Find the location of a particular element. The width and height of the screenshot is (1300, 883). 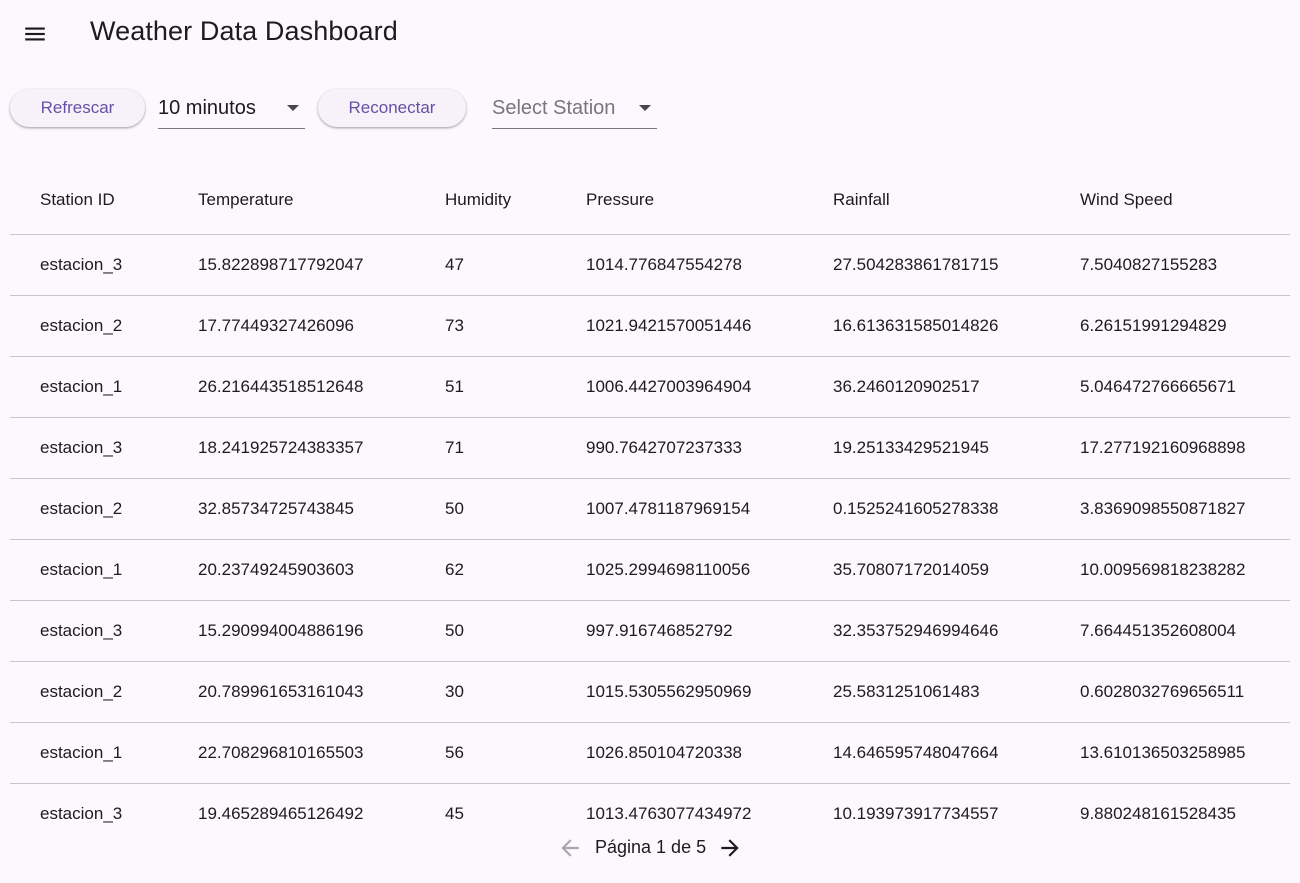

cell-temperature: 15.290994004886196 is located at coordinates (281, 630).